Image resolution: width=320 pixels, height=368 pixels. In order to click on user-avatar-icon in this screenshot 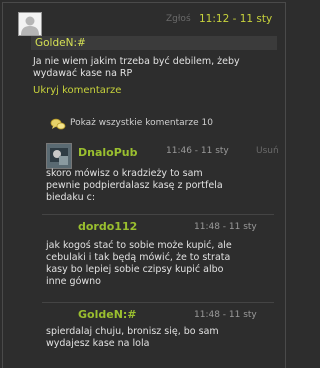, I will do `click(59, 156)`.